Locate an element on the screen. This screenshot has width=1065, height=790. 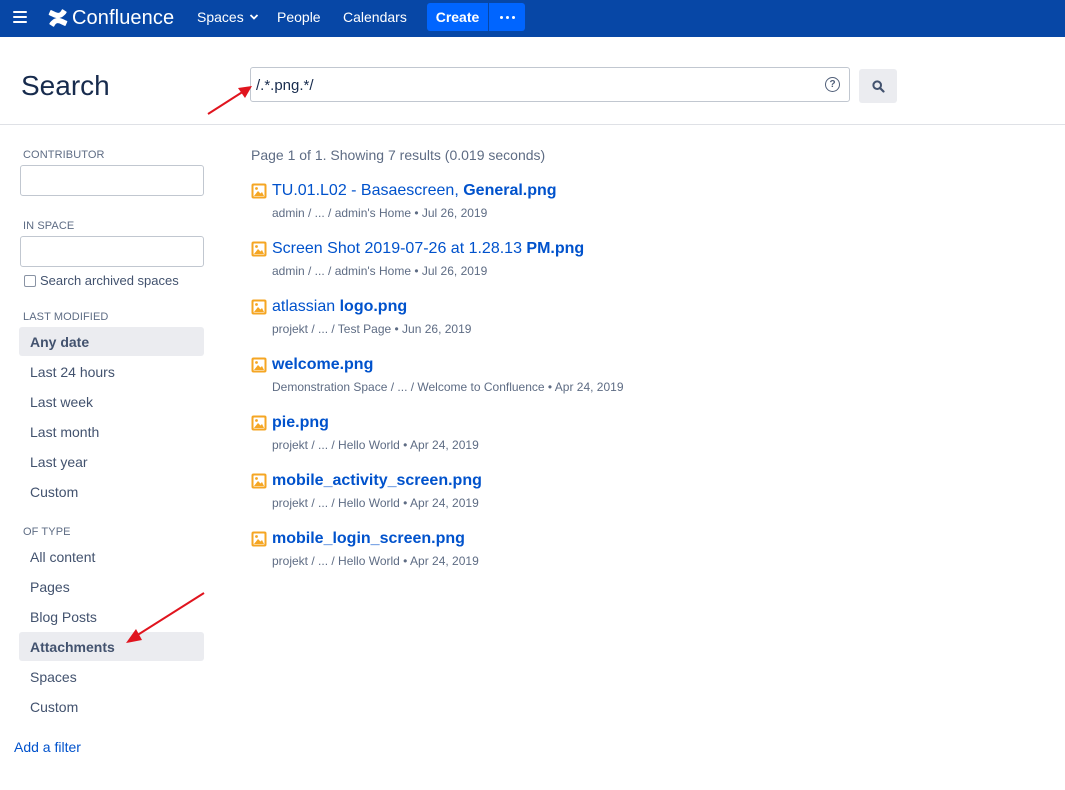
archived-spaces-label: Search archived spaces is located at coordinates (109, 280).